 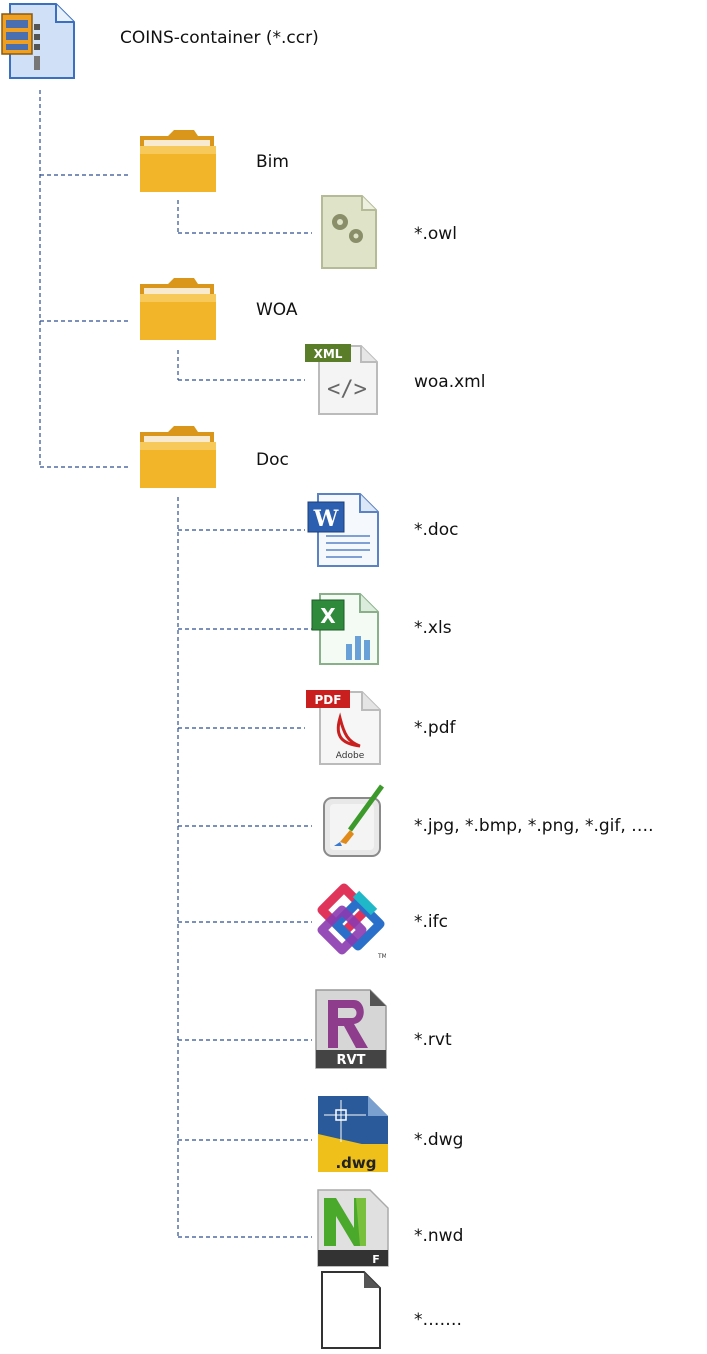 What do you see at coordinates (433, 1040) in the screenshot?
I see `file-label-rvt: *.rvt` at bounding box center [433, 1040].